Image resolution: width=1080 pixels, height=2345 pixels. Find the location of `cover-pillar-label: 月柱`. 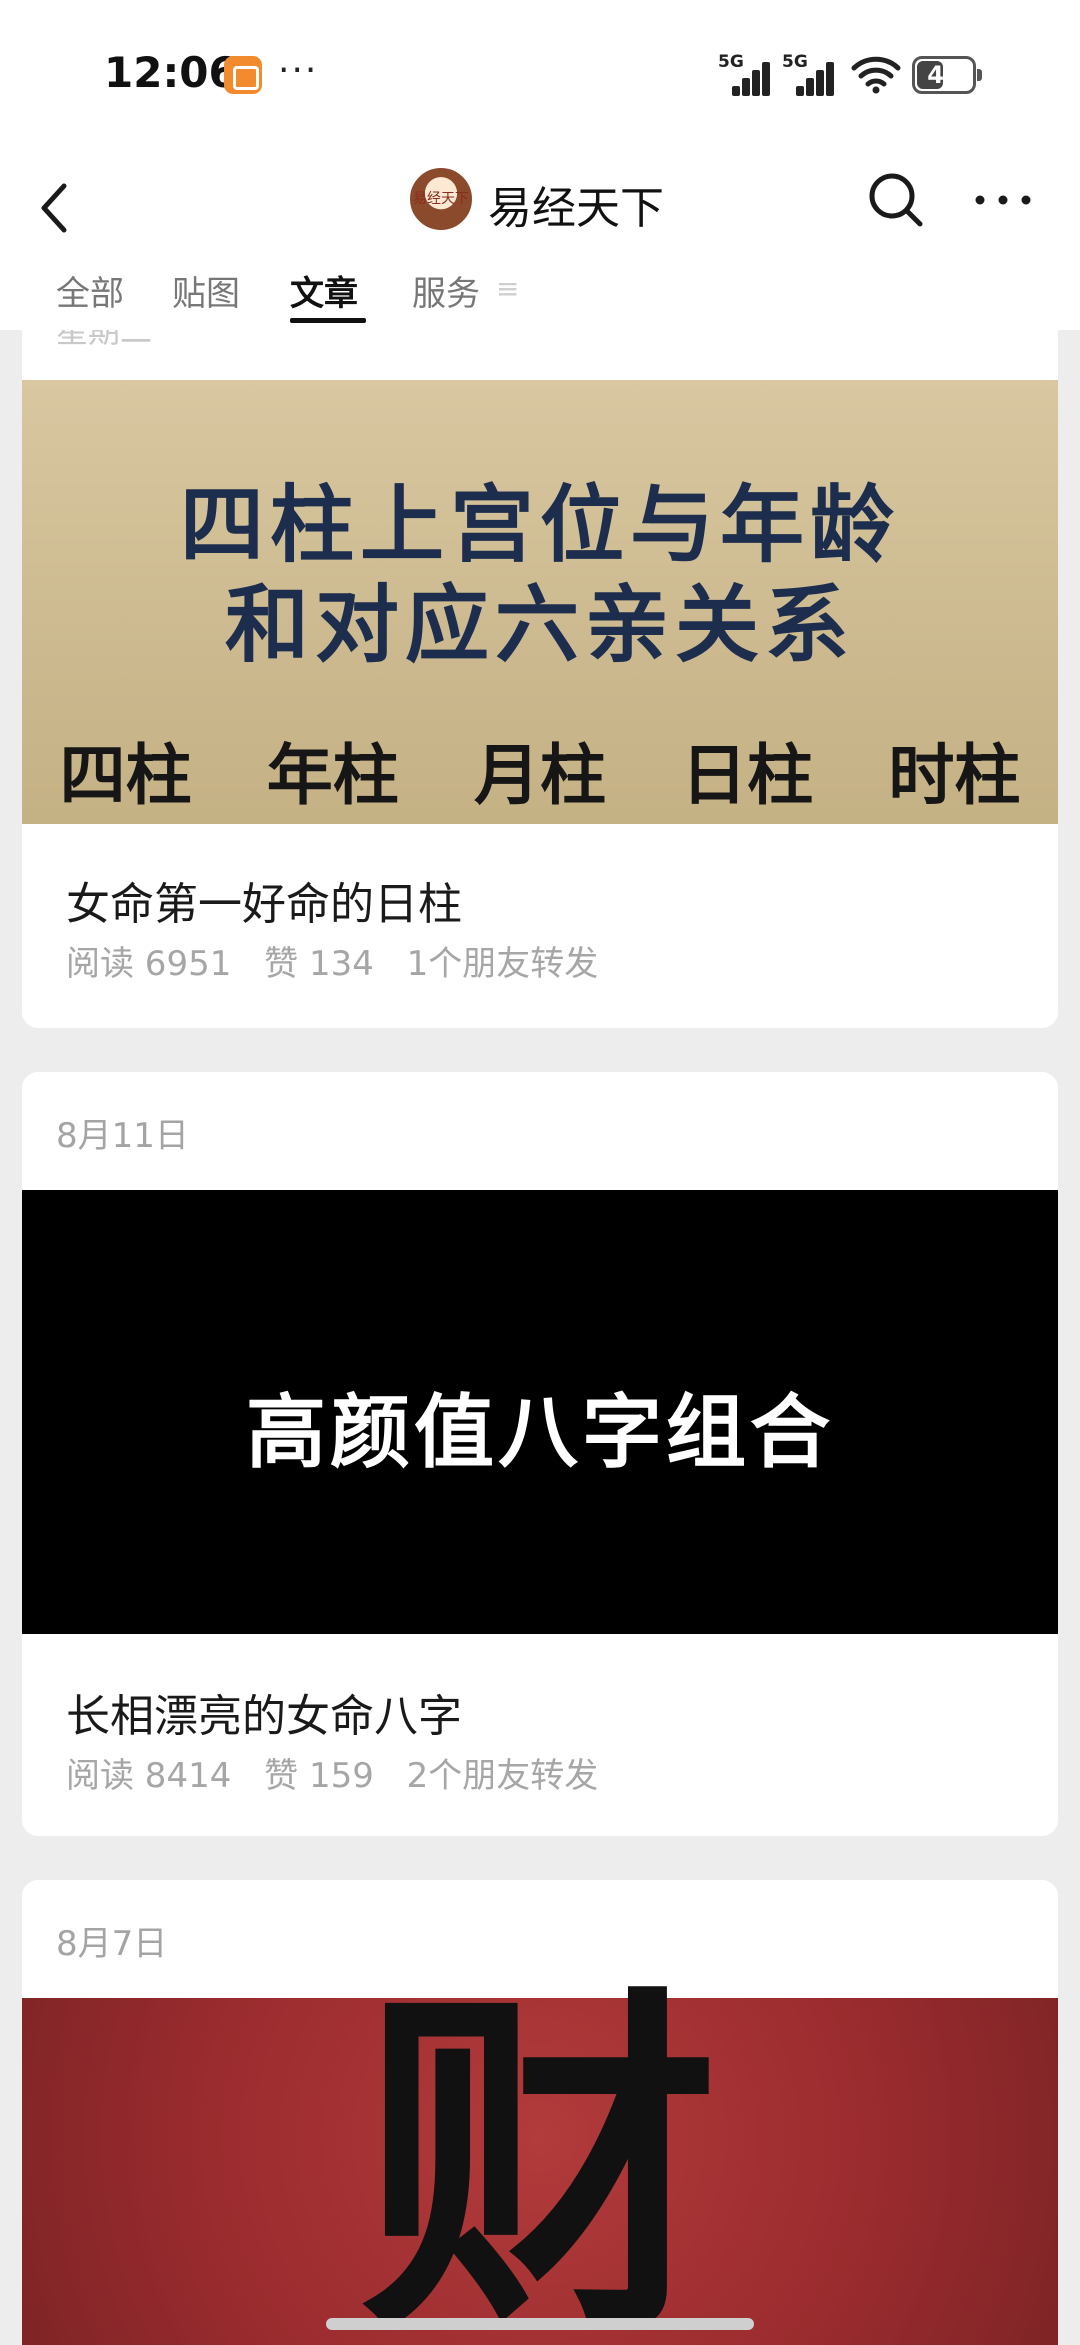

cover-pillar-label: 月柱 is located at coordinates (539, 775).